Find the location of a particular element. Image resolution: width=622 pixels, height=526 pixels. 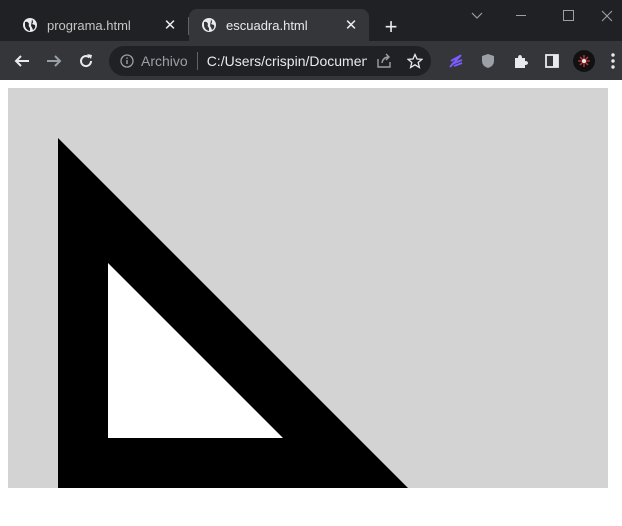

minimize-button is located at coordinates (522, 16).